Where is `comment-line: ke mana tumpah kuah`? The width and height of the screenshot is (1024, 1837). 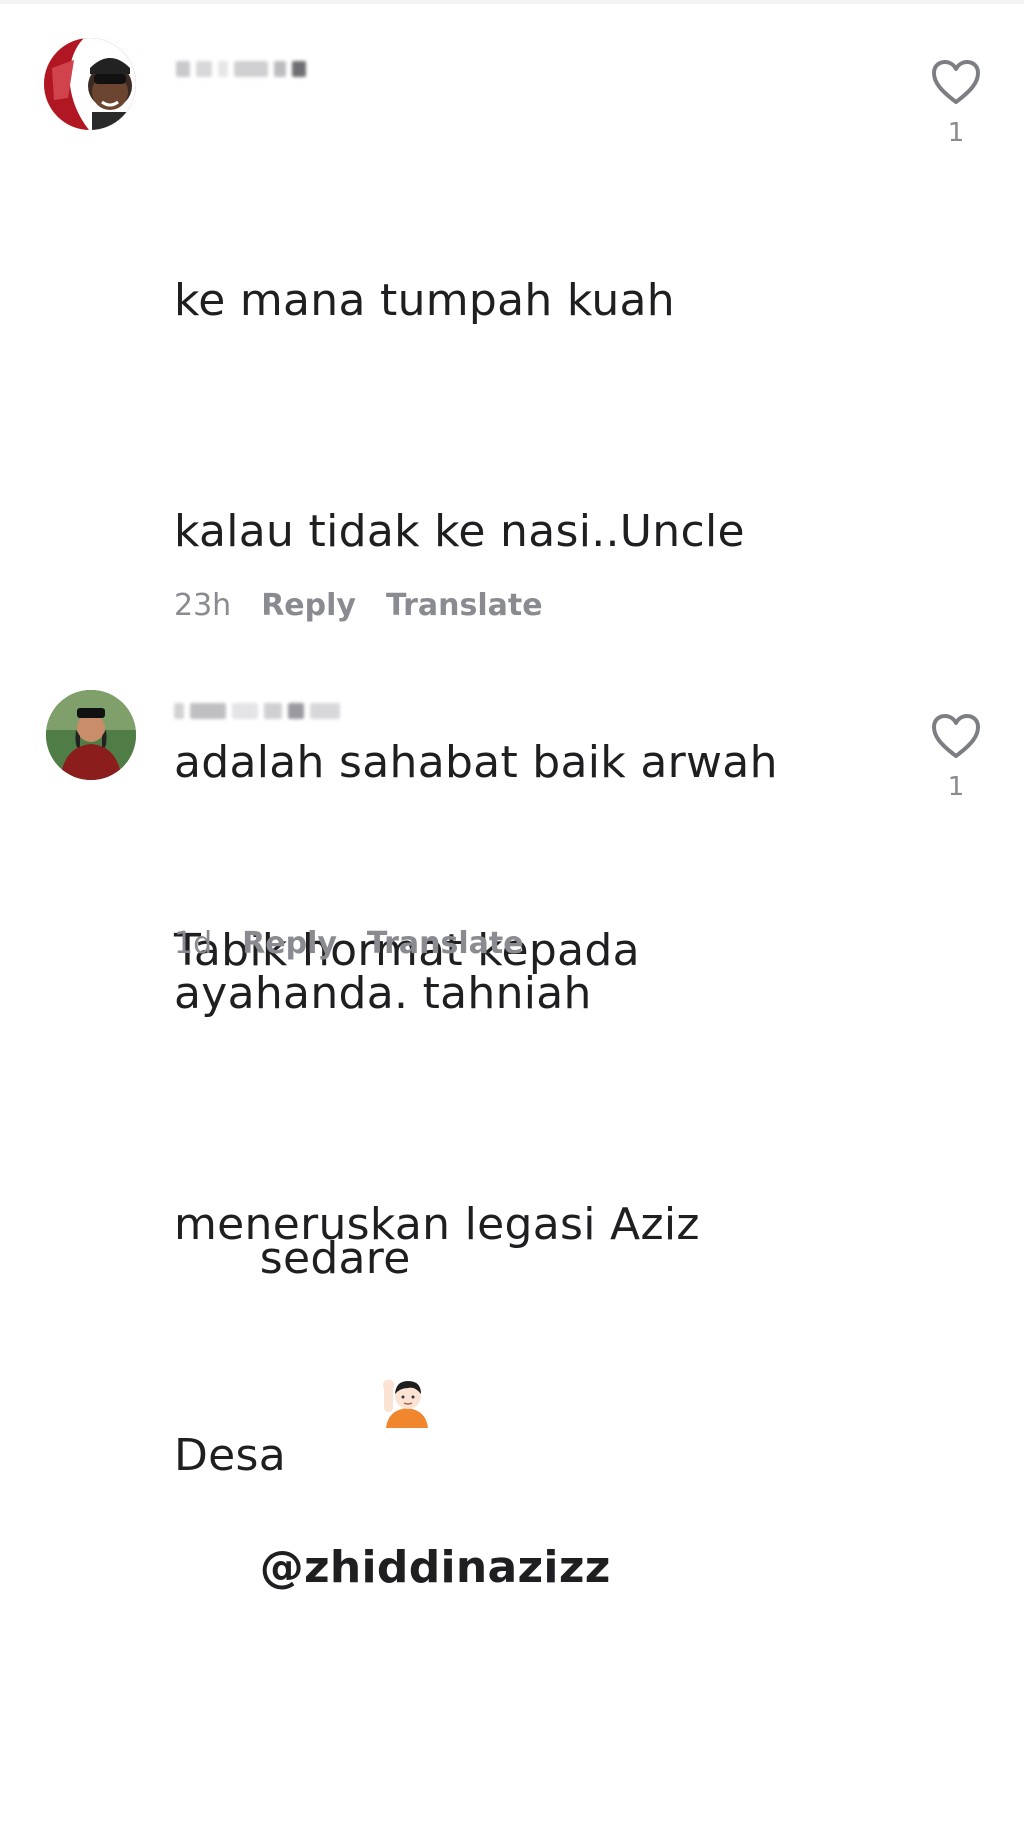 comment-line: ke mana tumpah kuah is located at coordinates (424, 300).